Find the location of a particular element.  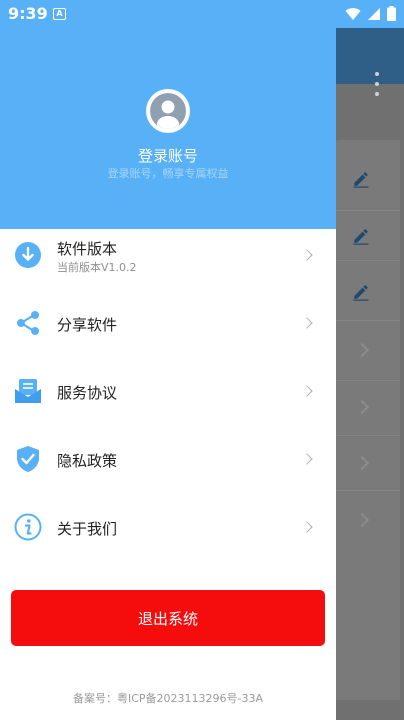

user-icon is located at coordinates (168, 111).